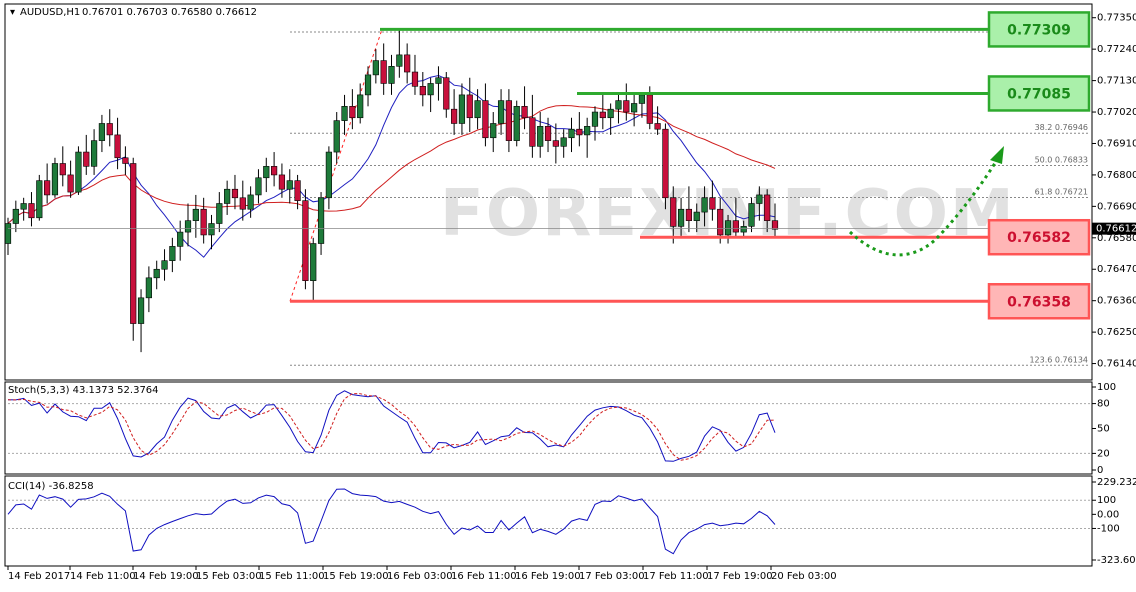 The image size is (1136, 592). What do you see at coordinates (169, 12) in the screenshot?
I see `ohlc-label: 0.76701 0.76703 0.76580 0.76612` at bounding box center [169, 12].